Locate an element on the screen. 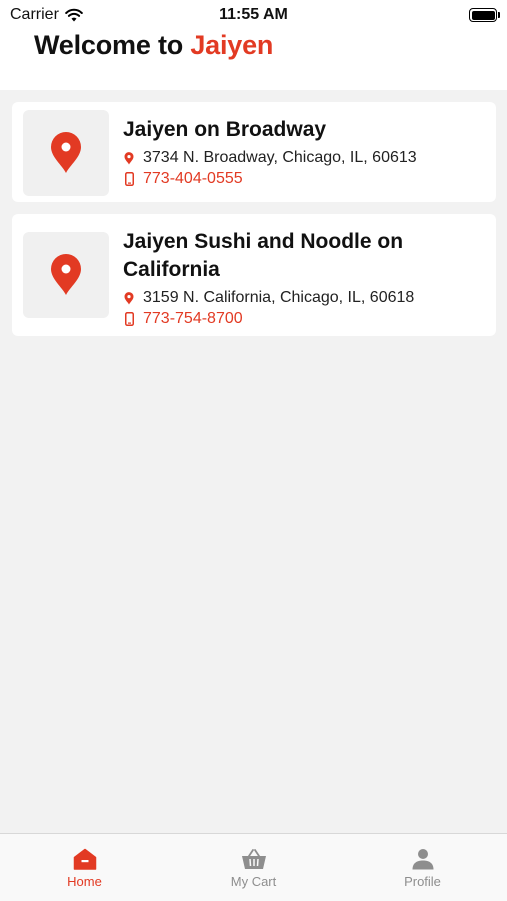 This screenshot has height=901, width=507. welcome-prefix: Welcome to is located at coordinates (112, 45).